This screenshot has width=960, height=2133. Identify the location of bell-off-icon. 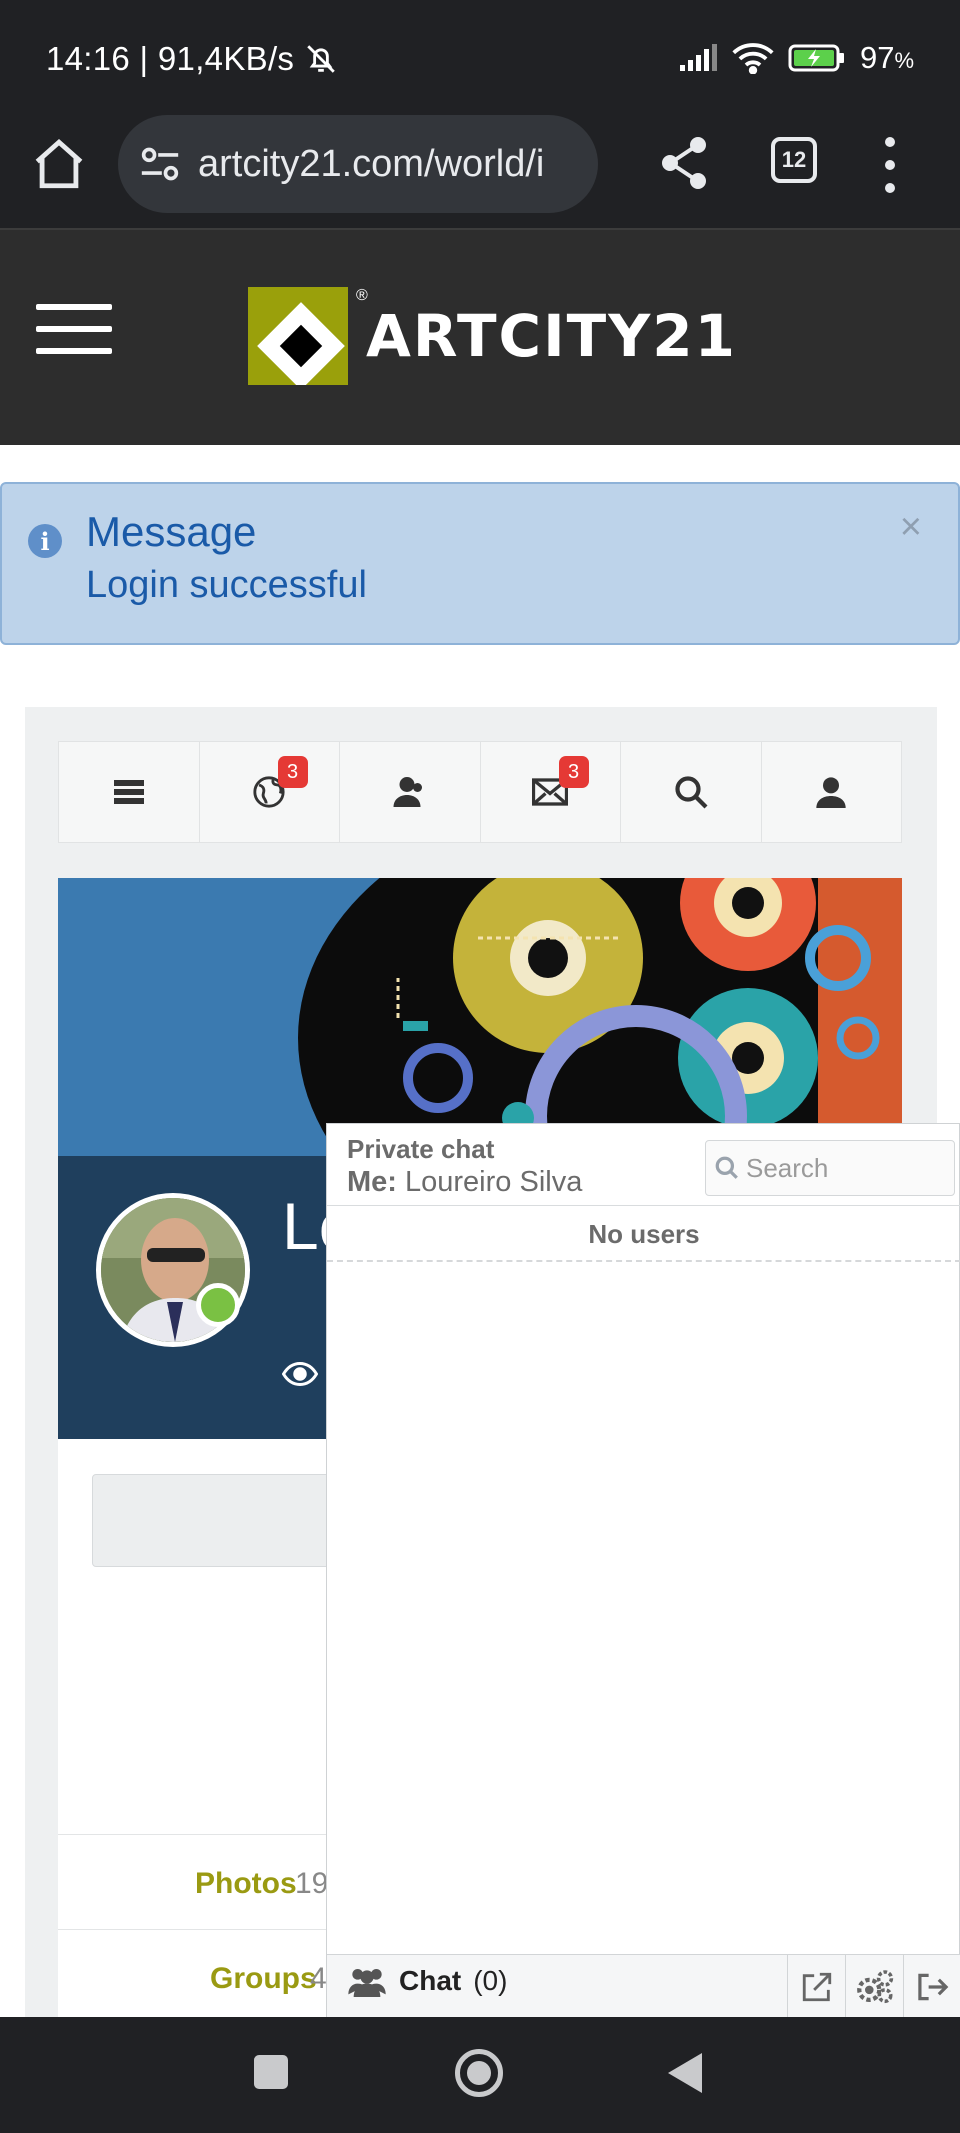
(321, 59).